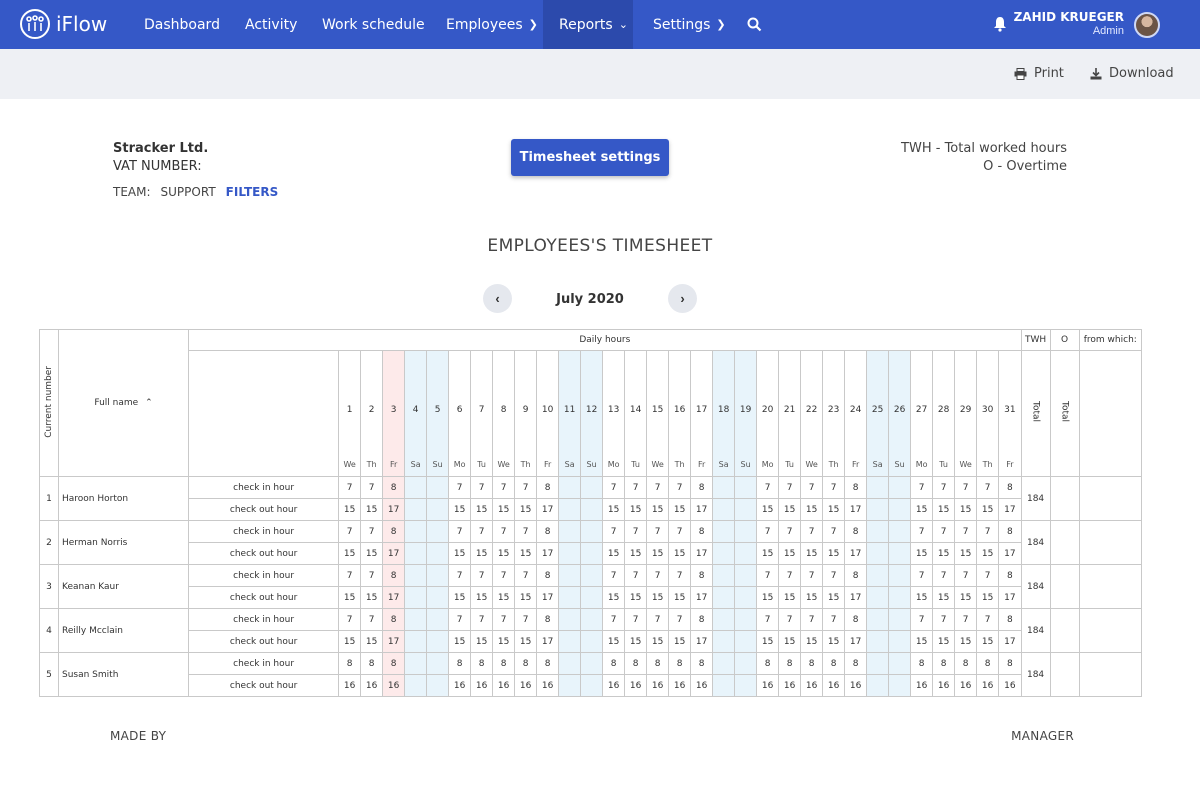 The image size is (1200, 791). I want to click on filters-link: FILTERS, so click(252, 192).